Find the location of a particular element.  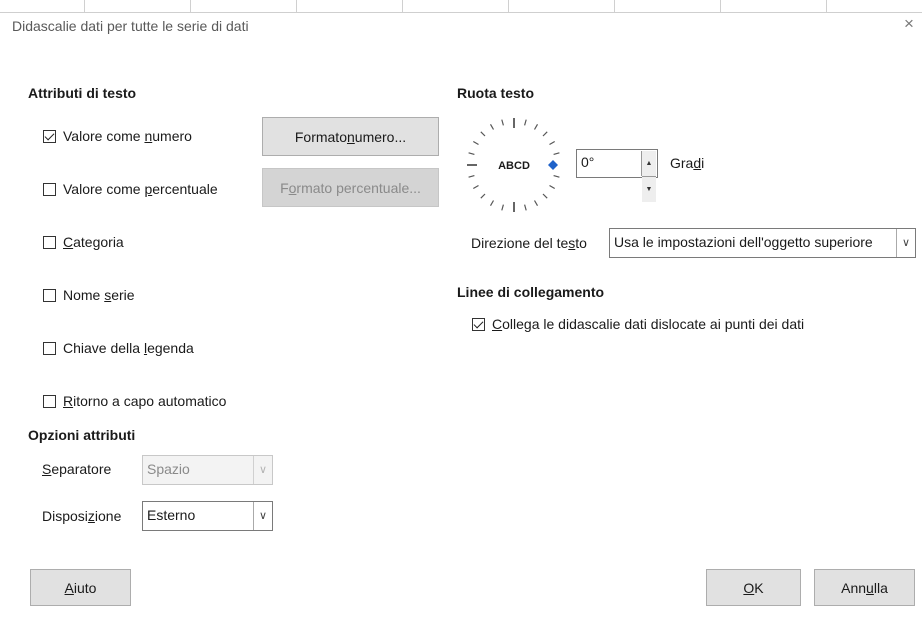

placement-label: Disposizione is located at coordinates (82, 516).